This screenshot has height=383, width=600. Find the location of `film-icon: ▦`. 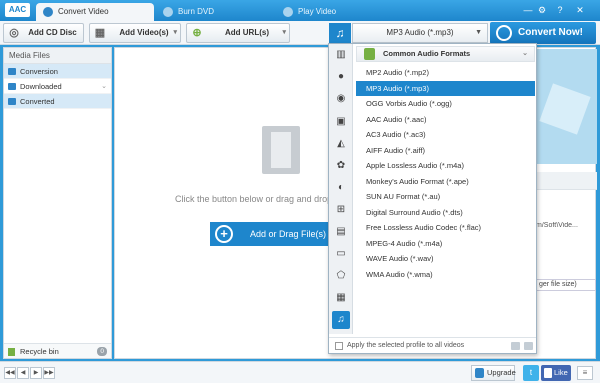

film-icon: ▦ is located at coordinates (341, 298).